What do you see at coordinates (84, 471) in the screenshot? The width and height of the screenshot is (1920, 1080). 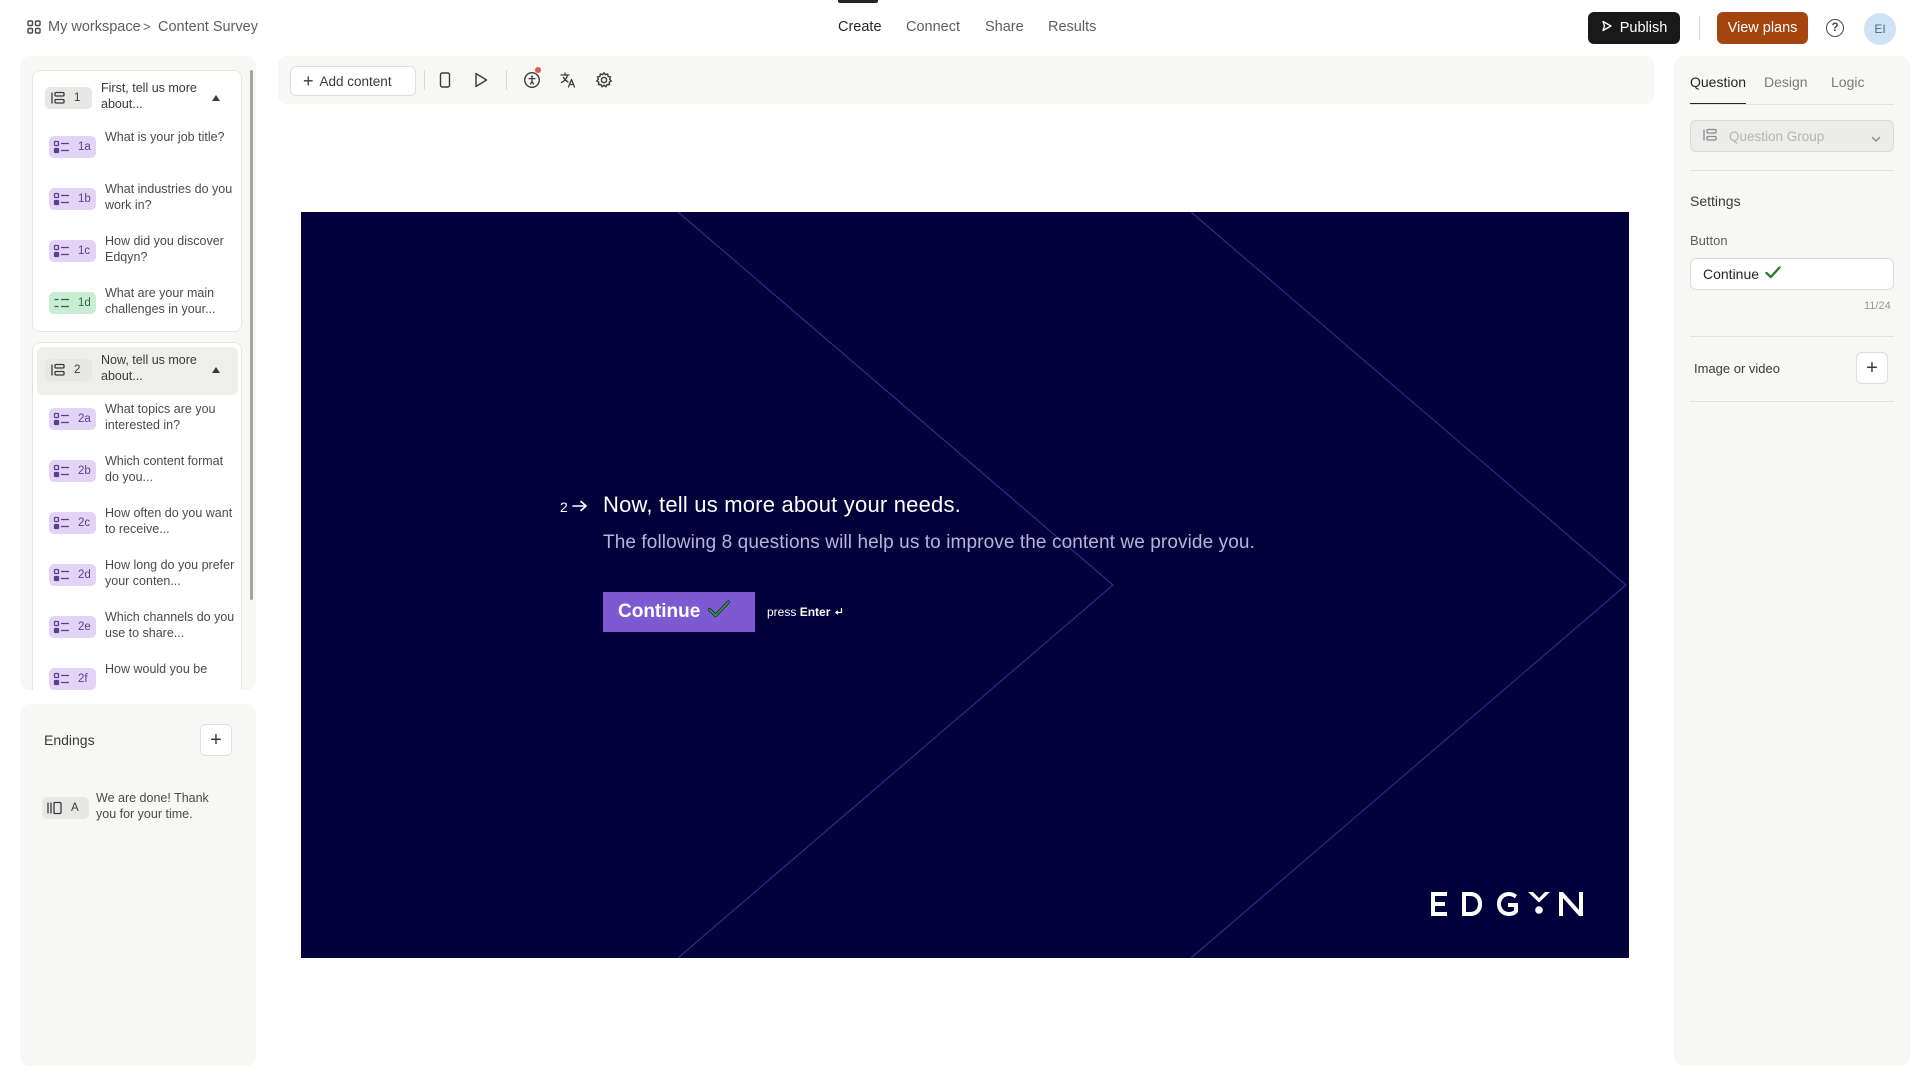 I see `question-number: 2b` at bounding box center [84, 471].